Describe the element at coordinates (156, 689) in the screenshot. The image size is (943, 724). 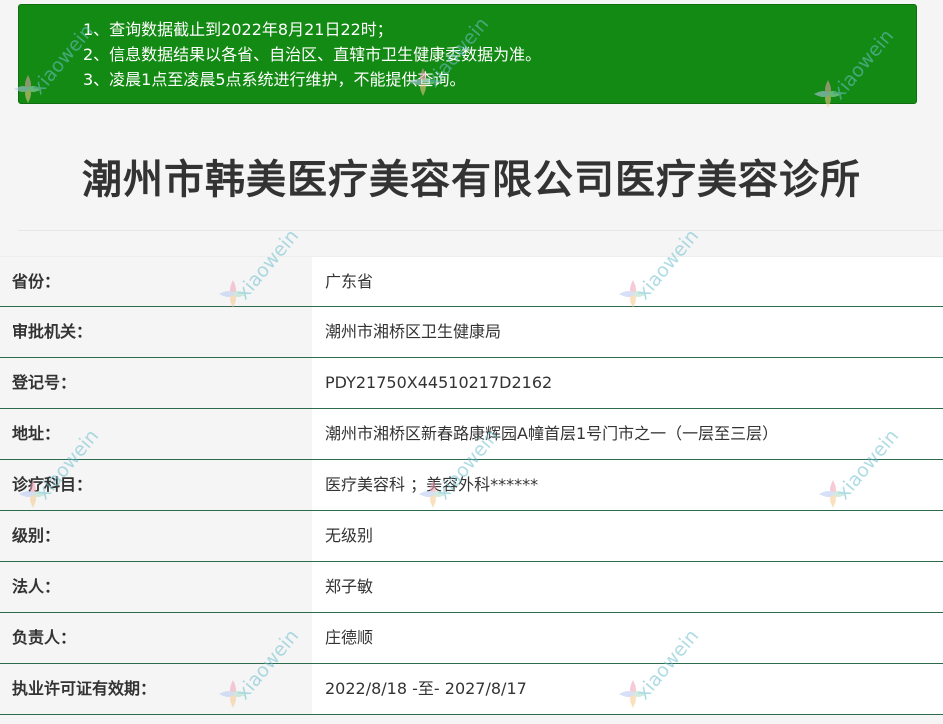
I see `row-label: 执业许可证有效期：` at that location.